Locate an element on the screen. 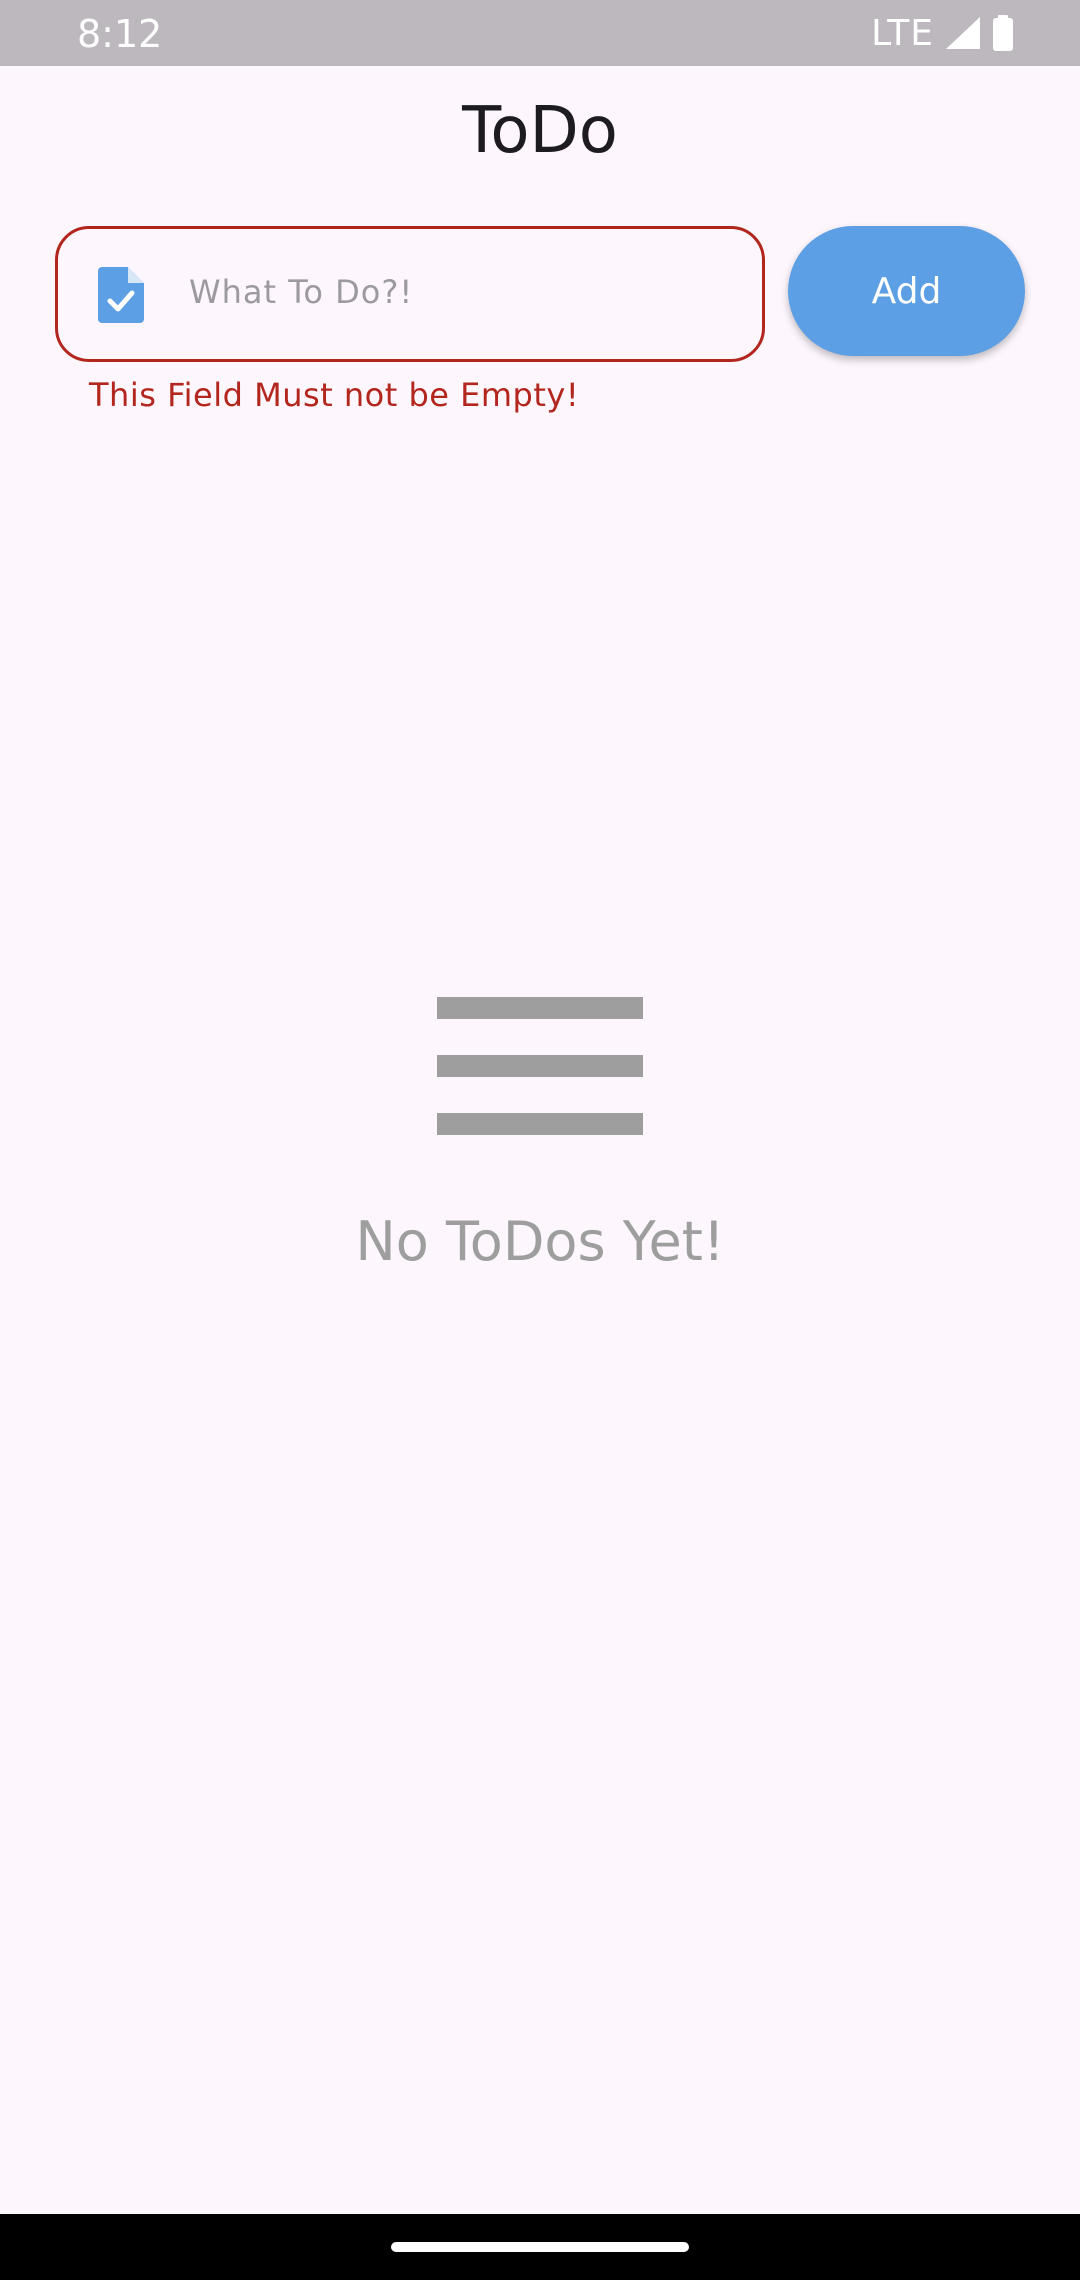 The height and width of the screenshot is (2280, 1080). task-document-icon is located at coordinates (121, 295).